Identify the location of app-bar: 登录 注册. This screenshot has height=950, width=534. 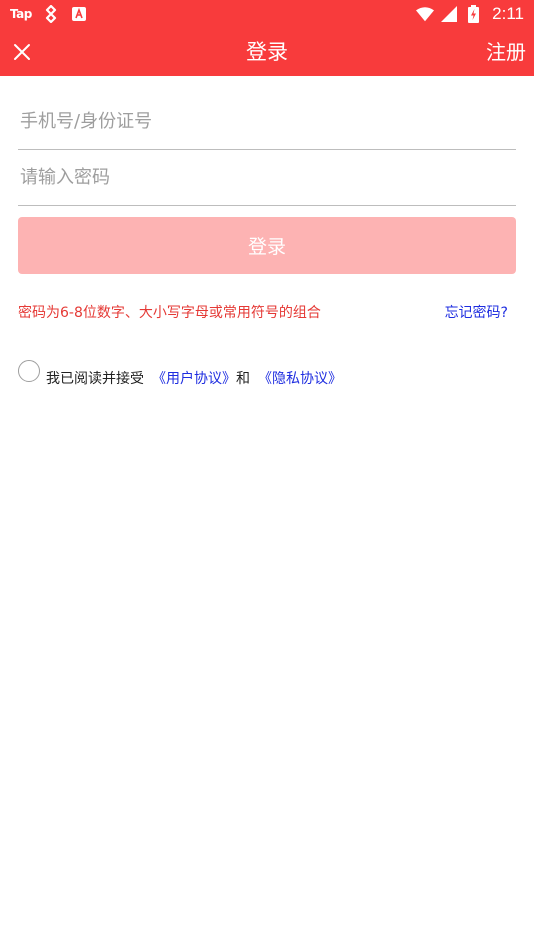
(267, 52).